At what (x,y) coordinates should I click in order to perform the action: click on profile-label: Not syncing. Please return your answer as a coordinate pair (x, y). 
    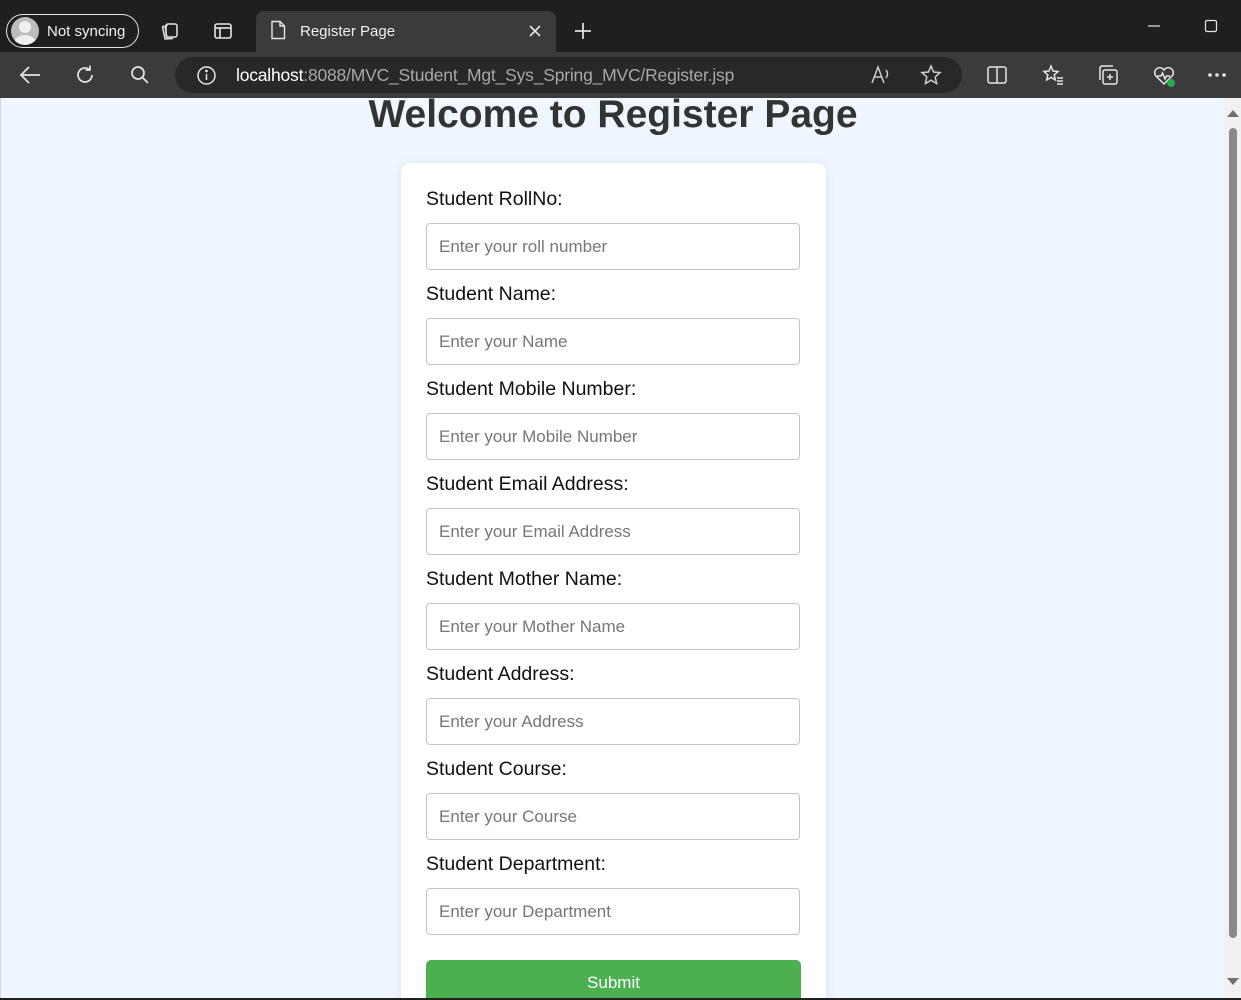
    Looking at the image, I should click on (86, 31).